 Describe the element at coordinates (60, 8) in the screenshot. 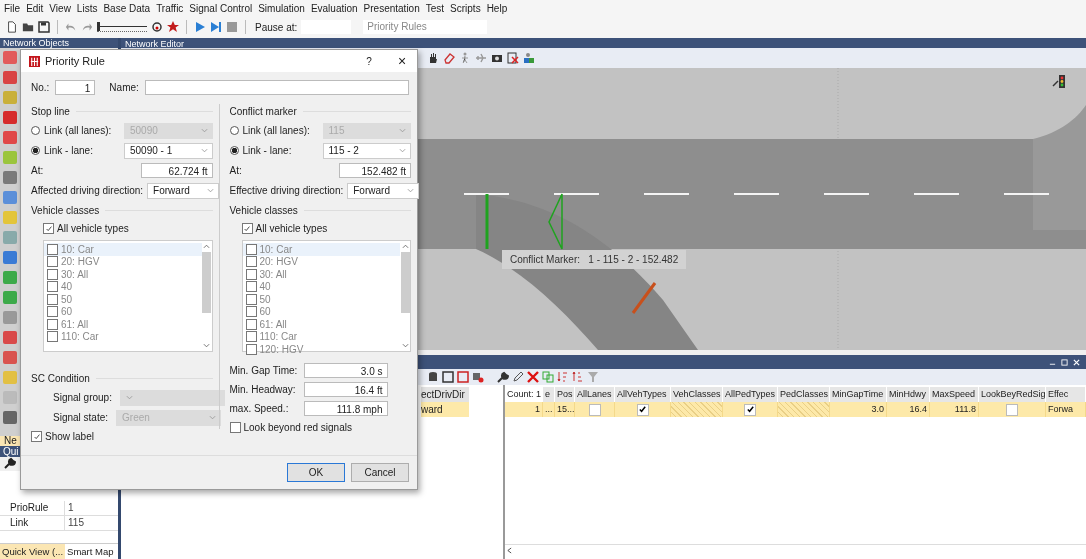

I see `menu-item: View` at that location.